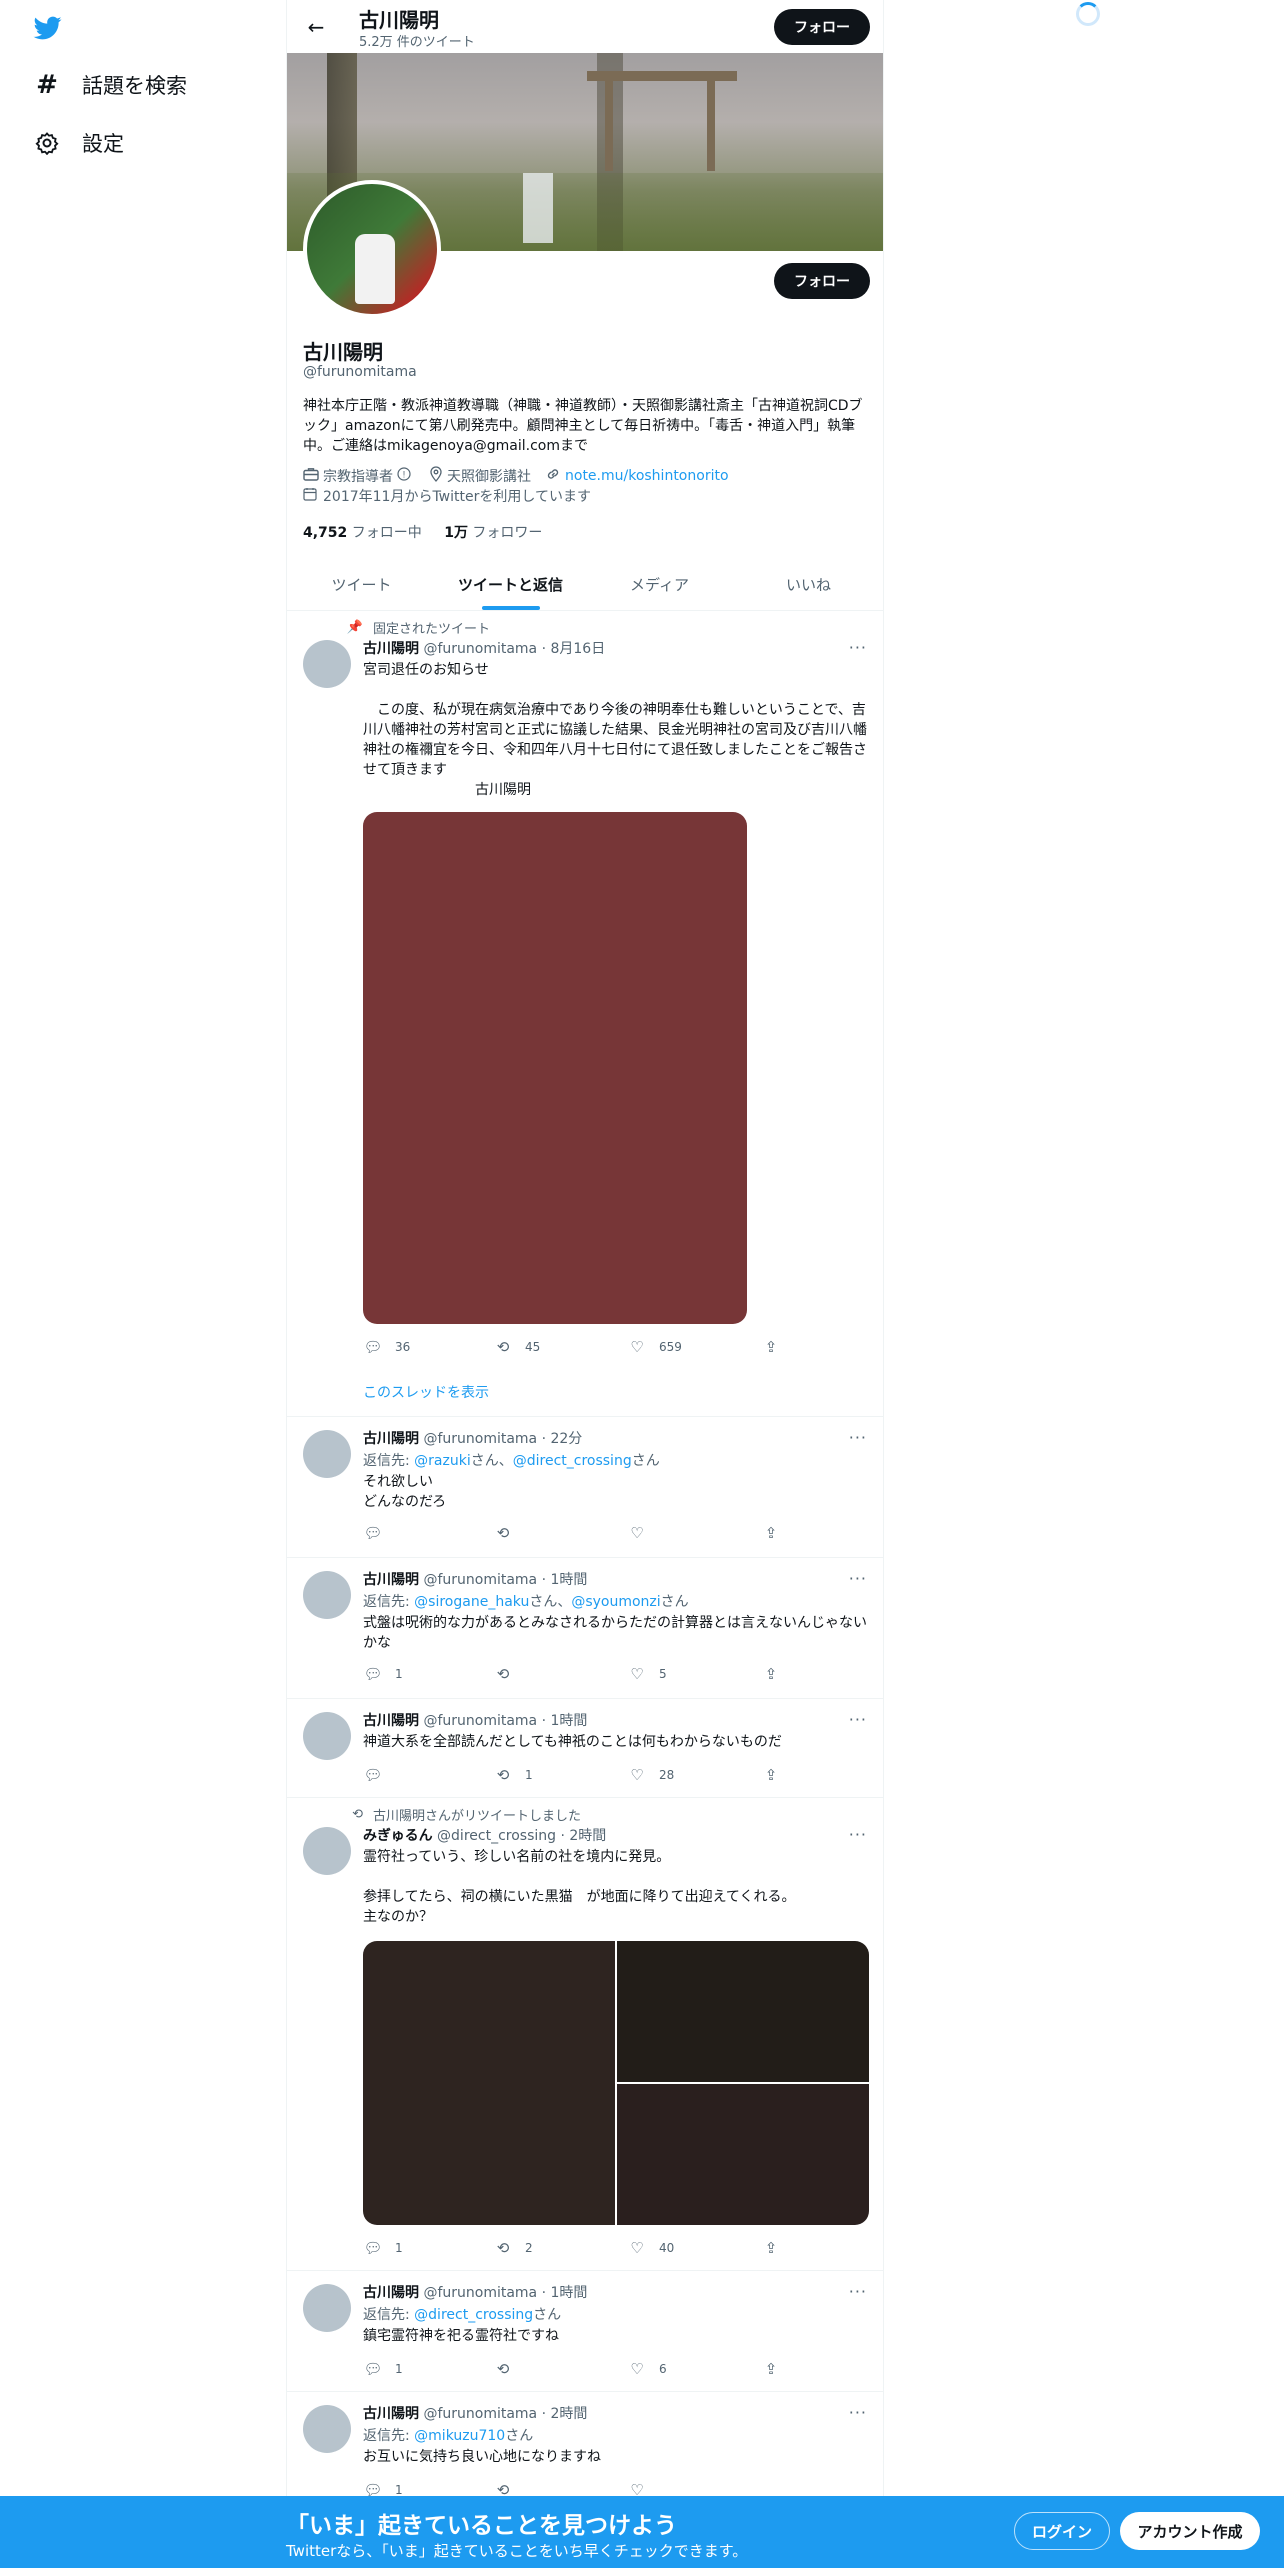 This screenshot has width=1284, height=2568. What do you see at coordinates (386, 1347) in the screenshot?
I see `reply-button: 💬︎ 36` at bounding box center [386, 1347].